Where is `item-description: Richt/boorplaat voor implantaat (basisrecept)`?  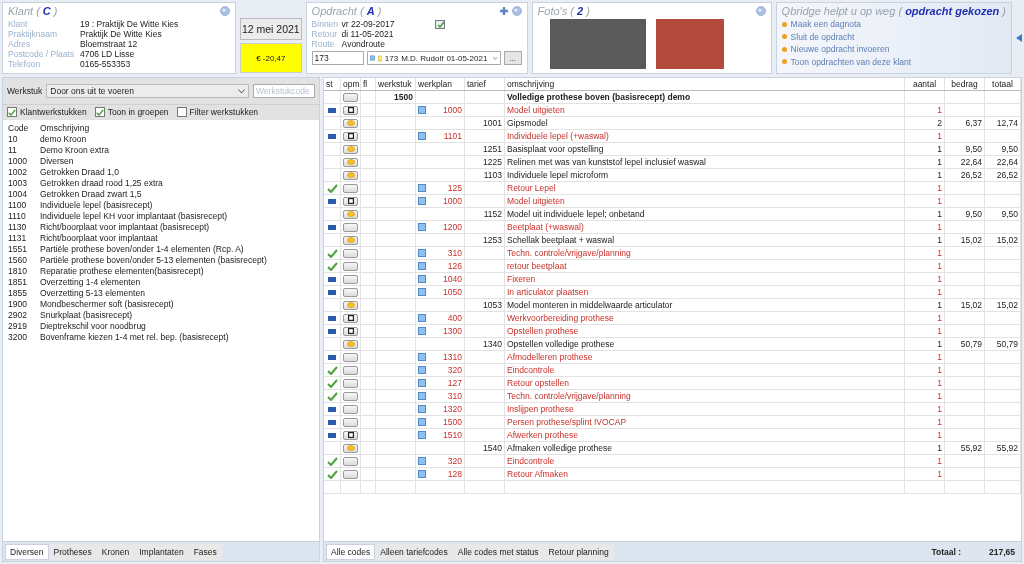 item-description: Richt/boorplaat voor implantaat (basisrecept) is located at coordinates (177, 227).